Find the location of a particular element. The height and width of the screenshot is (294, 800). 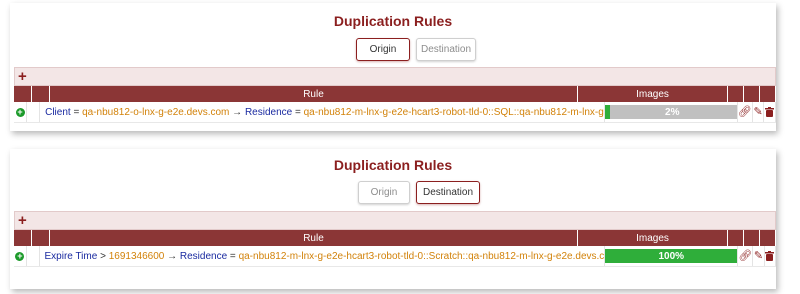

images-progress-bar: 2% is located at coordinates (670, 112).